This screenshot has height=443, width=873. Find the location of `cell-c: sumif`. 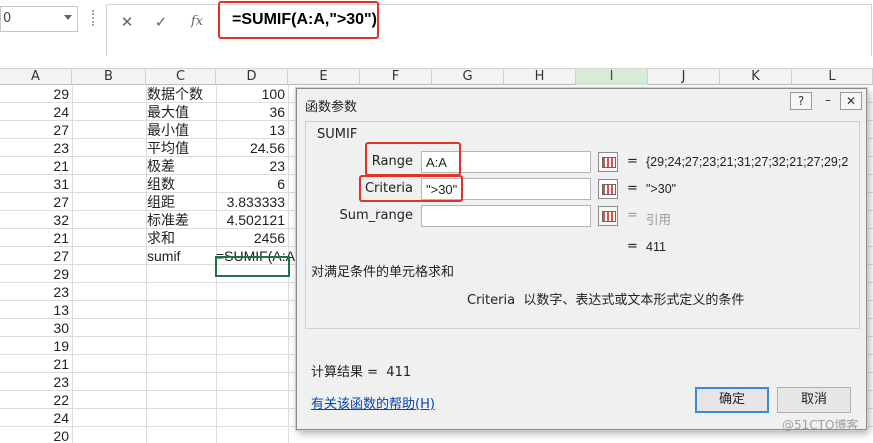

cell-c: sumif is located at coordinates (181, 256).